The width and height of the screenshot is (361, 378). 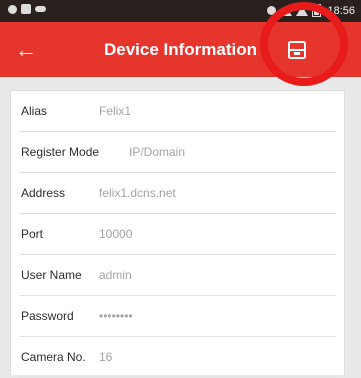 I want to click on voicemail-icon, so click(x=40, y=9).